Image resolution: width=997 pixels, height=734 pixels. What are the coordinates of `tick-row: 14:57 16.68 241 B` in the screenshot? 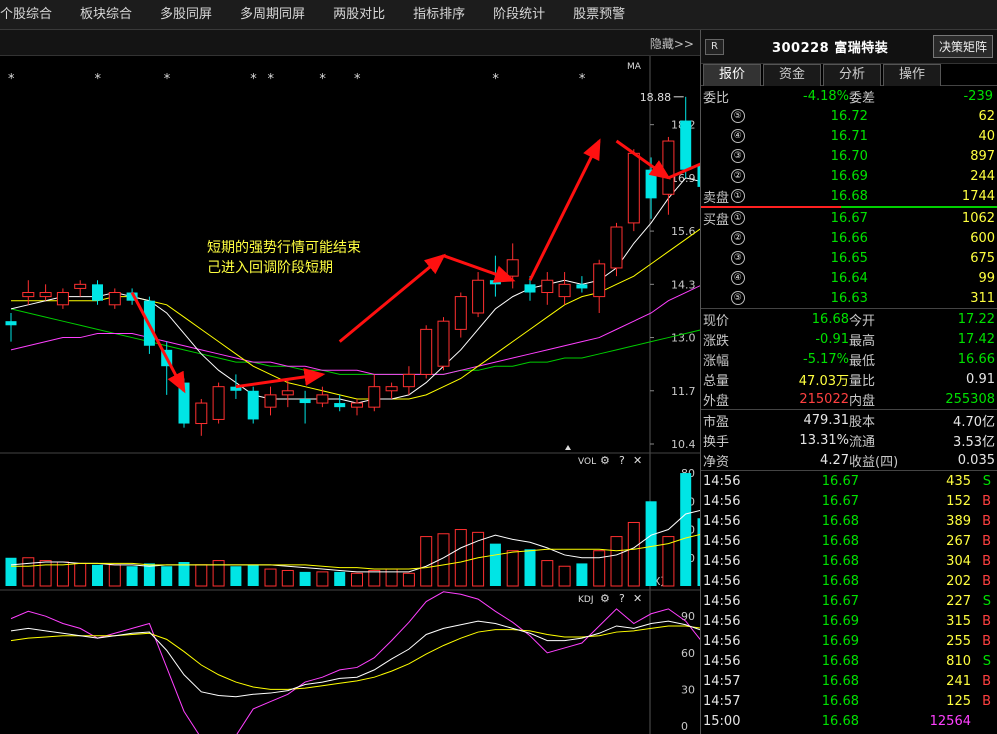 It's located at (849, 681).